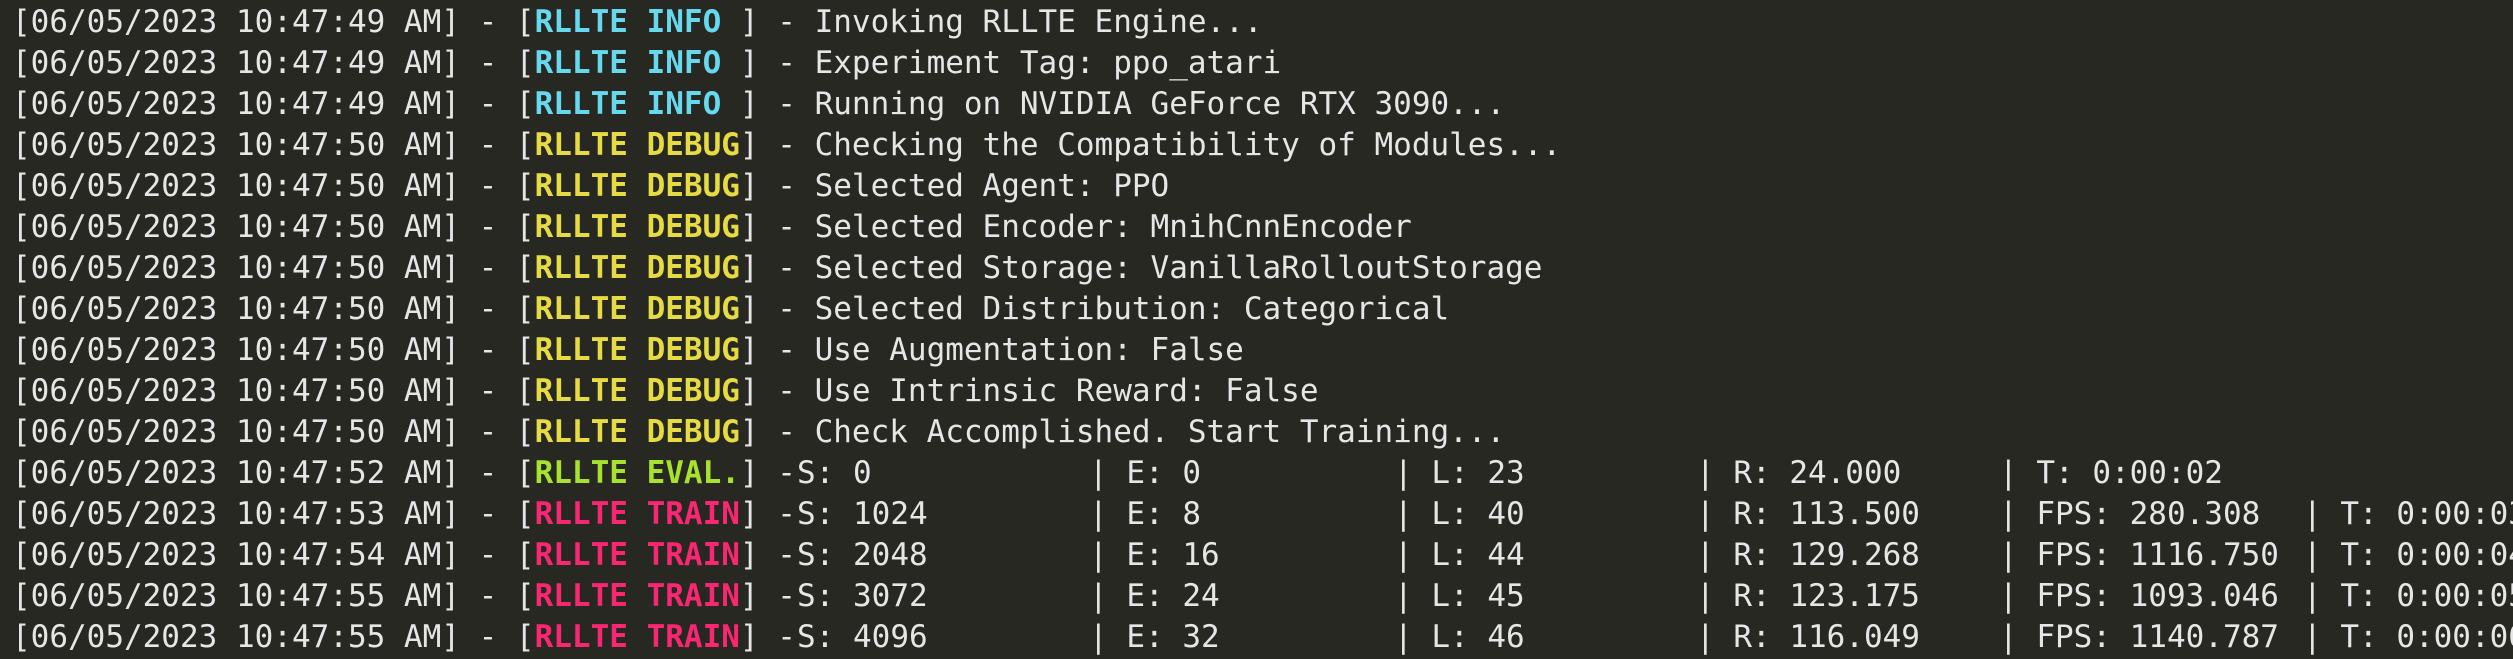  I want to click on stat-cell: | FPS: 280.308, so click(2130, 514).